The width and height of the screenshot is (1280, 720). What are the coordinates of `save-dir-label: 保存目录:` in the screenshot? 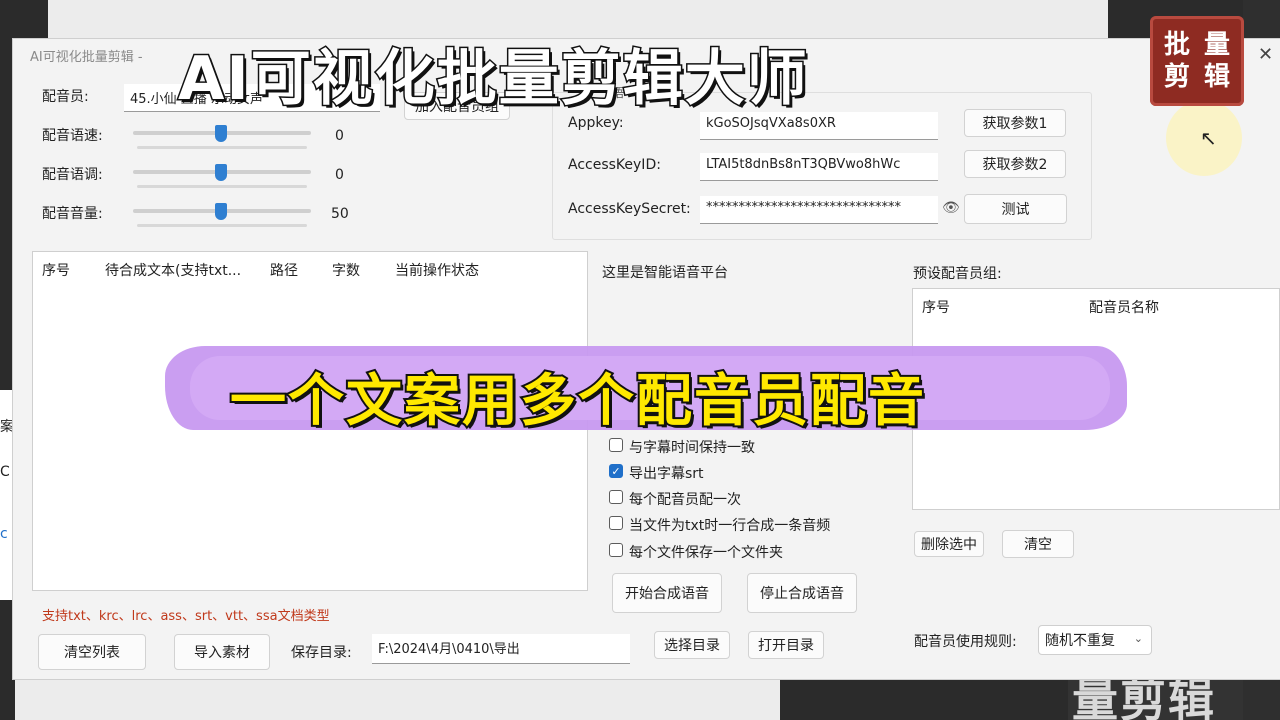 It's located at (321, 653).